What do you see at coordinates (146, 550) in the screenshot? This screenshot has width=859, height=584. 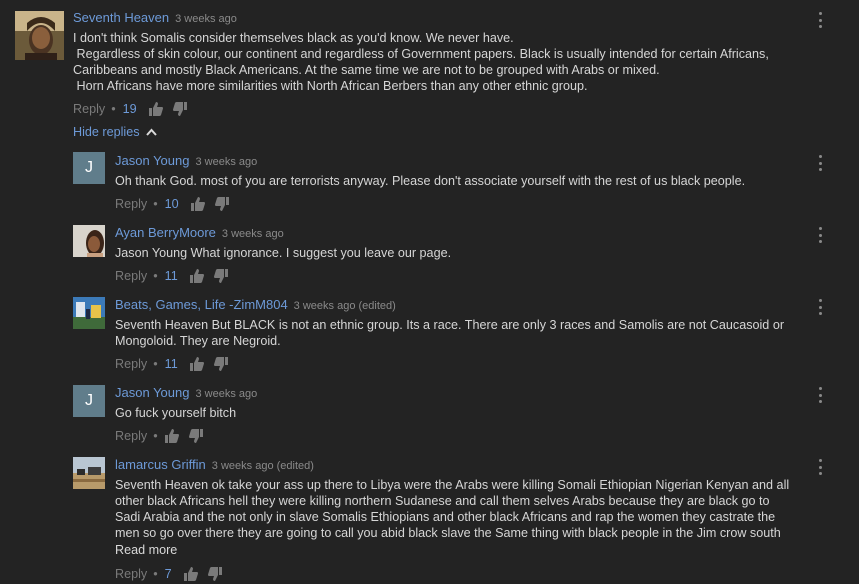 I see `read-more-link: Read more` at bounding box center [146, 550].